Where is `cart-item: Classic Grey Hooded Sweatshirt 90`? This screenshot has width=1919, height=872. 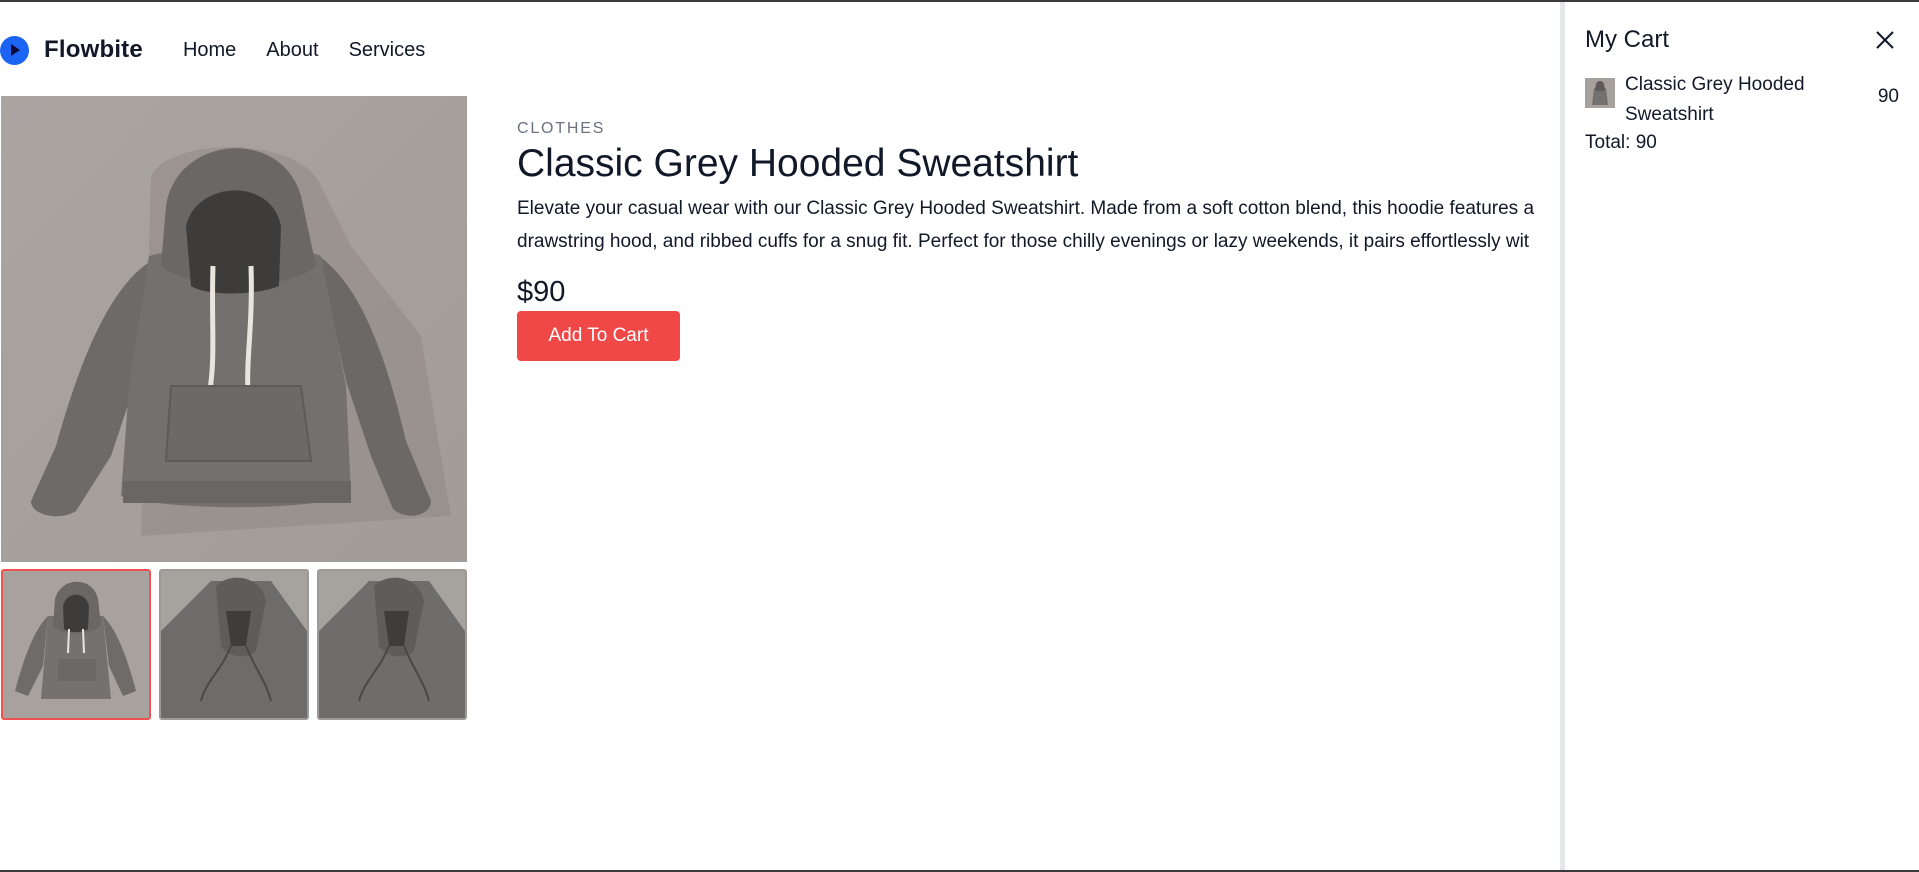 cart-item: Classic Grey Hooded Sweatshirt 90 is located at coordinates (1742, 92).